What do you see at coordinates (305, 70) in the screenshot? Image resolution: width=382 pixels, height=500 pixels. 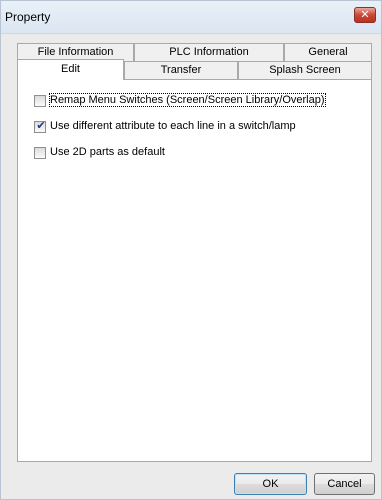 I see `tab-splash-screen: Splash Screen` at bounding box center [305, 70].